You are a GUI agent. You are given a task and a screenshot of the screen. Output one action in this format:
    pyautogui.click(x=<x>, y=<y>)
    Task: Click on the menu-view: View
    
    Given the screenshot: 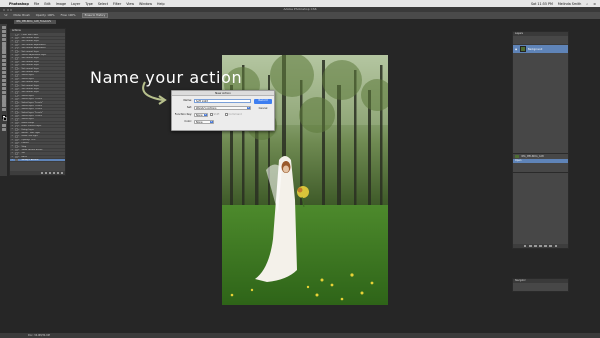 What is the action you would take?
    pyautogui.click(x=130, y=4)
    